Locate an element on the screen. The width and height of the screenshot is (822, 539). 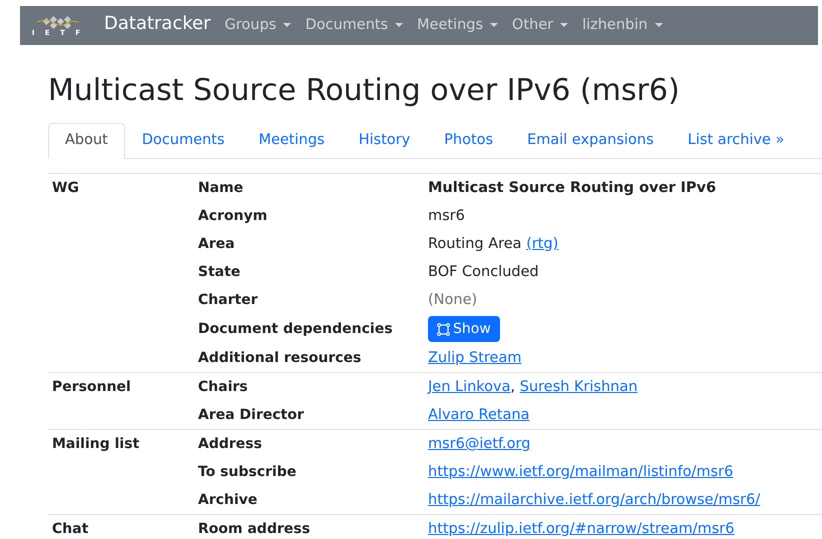
section-heading: Chat is located at coordinates (70, 529).